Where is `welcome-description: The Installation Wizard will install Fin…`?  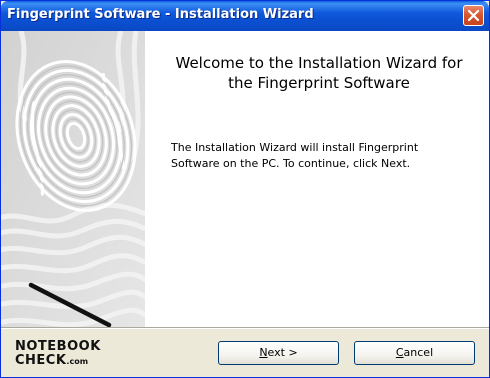 welcome-description: The Installation Wizard will install Fin… is located at coordinates (321, 156).